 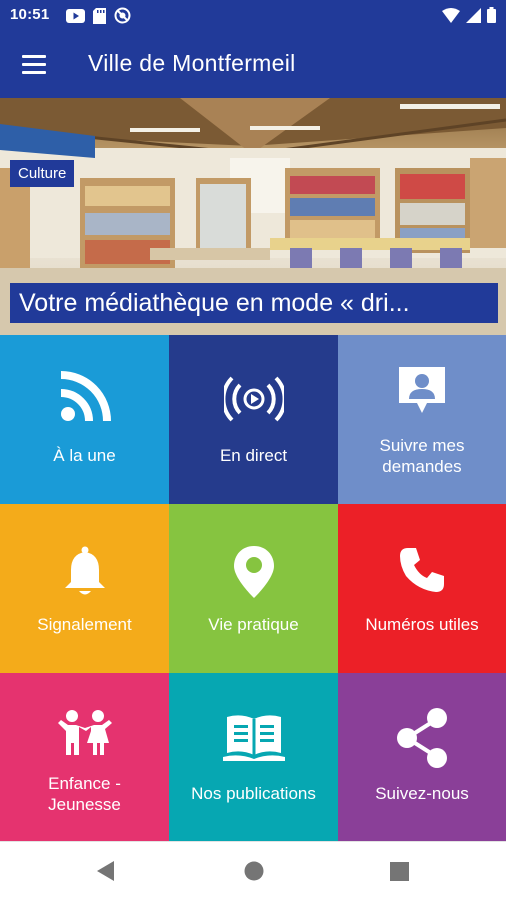 What do you see at coordinates (422, 624) in the screenshot?
I see `tile-label: Numéros utiles` at bounding box center [422, 624].